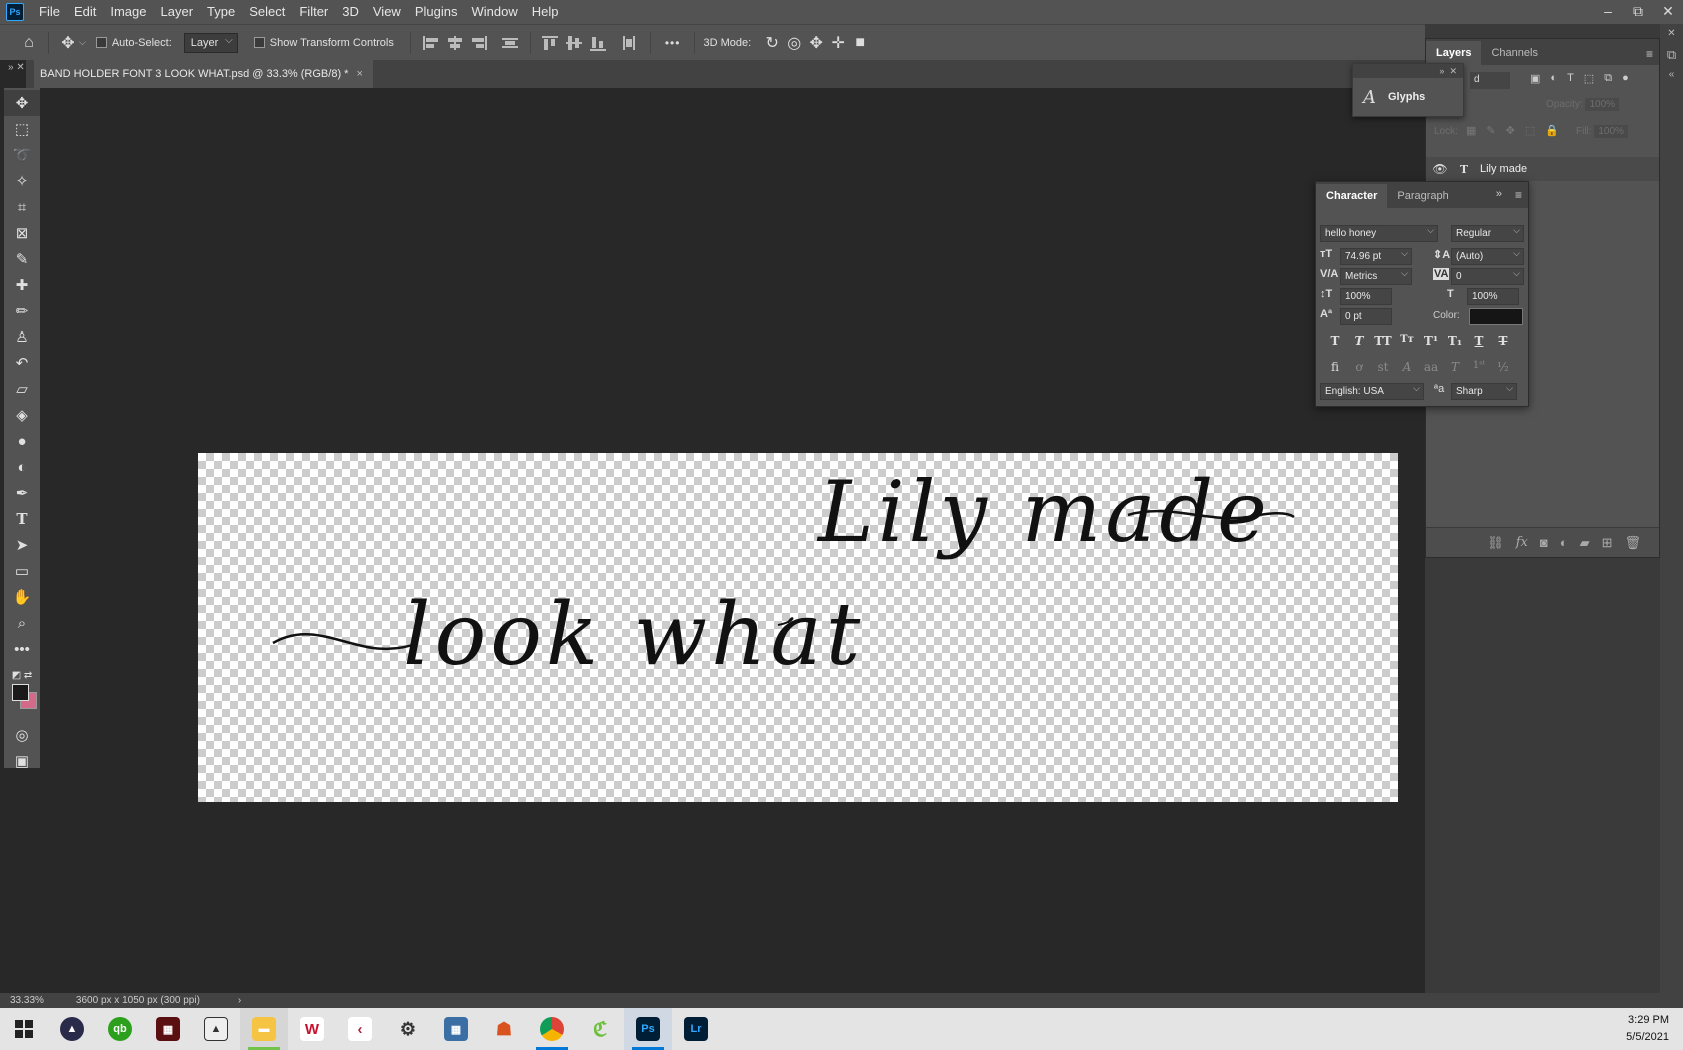  Describe the element at coordinates (221, 12) in the screenshot. I see `menu-type: Type` at that location.